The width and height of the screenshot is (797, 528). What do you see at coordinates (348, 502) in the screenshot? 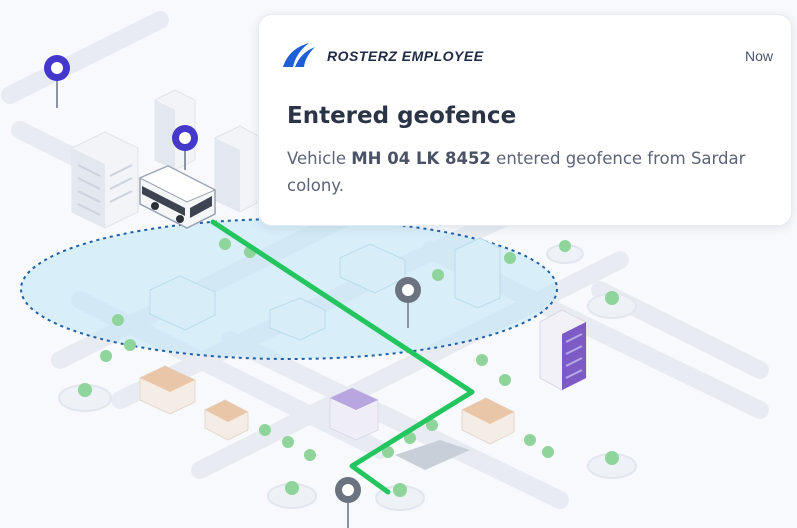
I see `pin-icon` at bounding box center [348, 502].